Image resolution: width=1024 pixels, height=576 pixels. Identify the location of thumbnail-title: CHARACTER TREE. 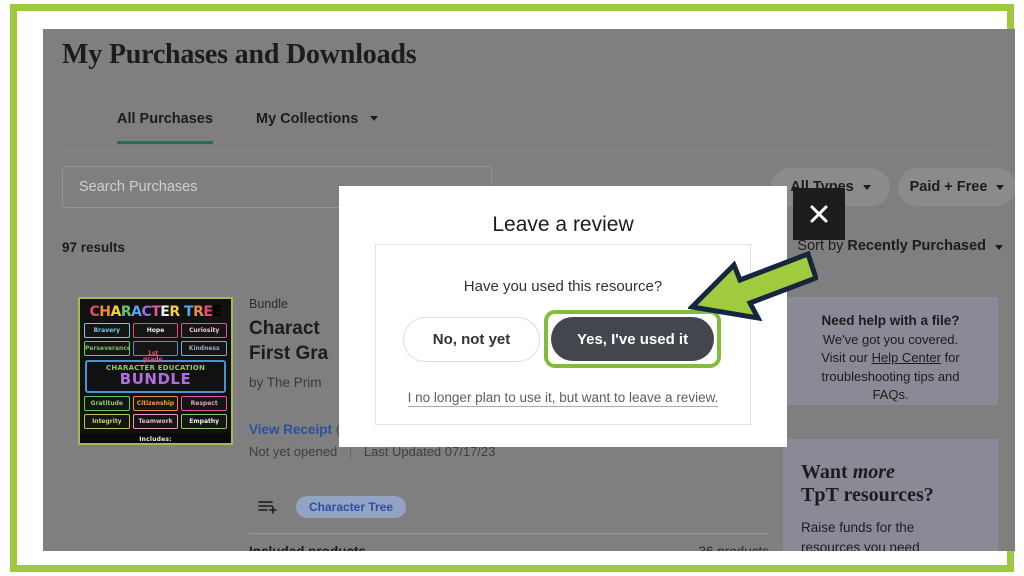
(155, 312).